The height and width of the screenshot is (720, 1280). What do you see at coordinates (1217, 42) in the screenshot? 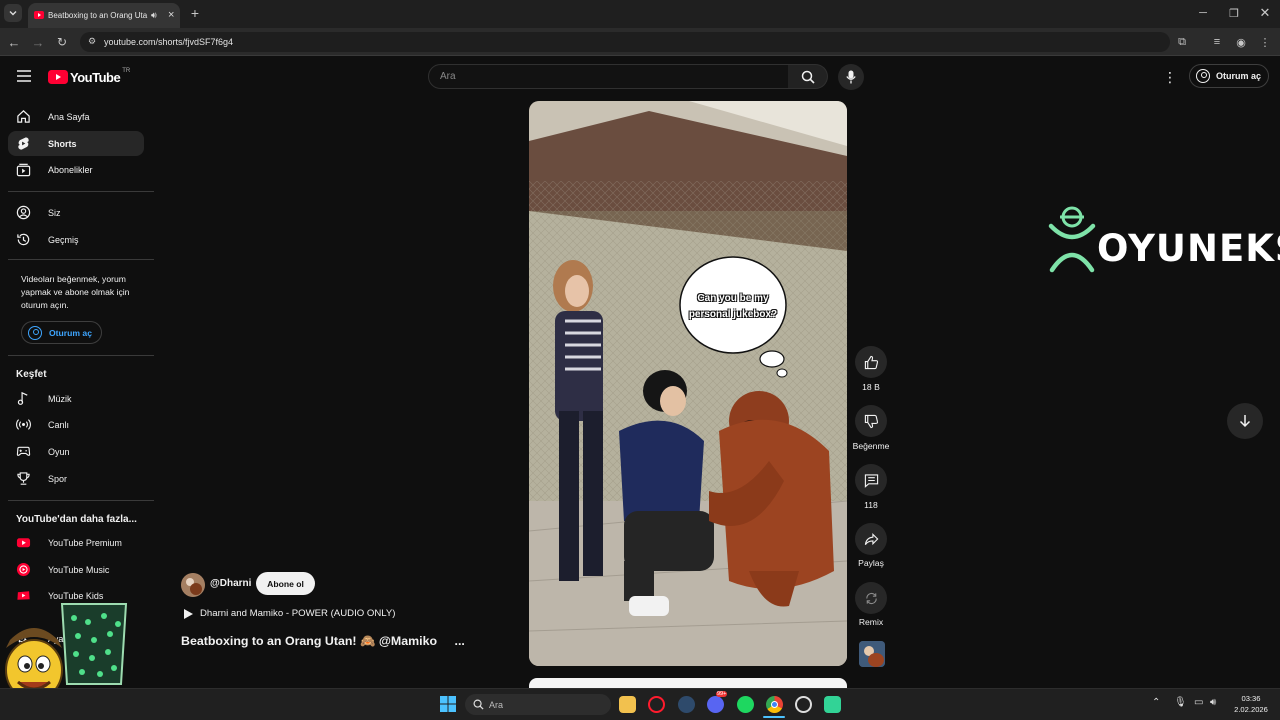
I see `media-controls-icon: ≡` at bounding box center [1217, 42].